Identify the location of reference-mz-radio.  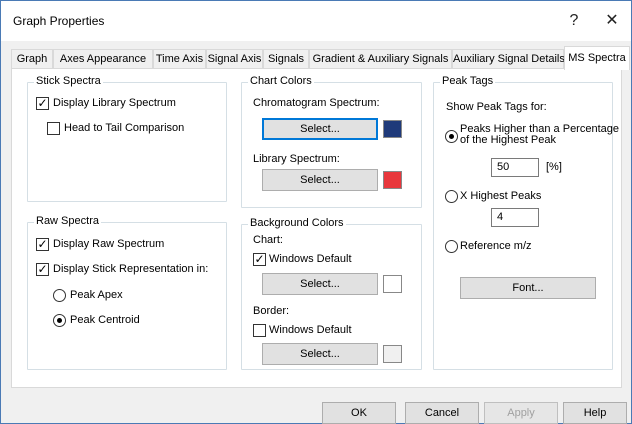
(451, 246).